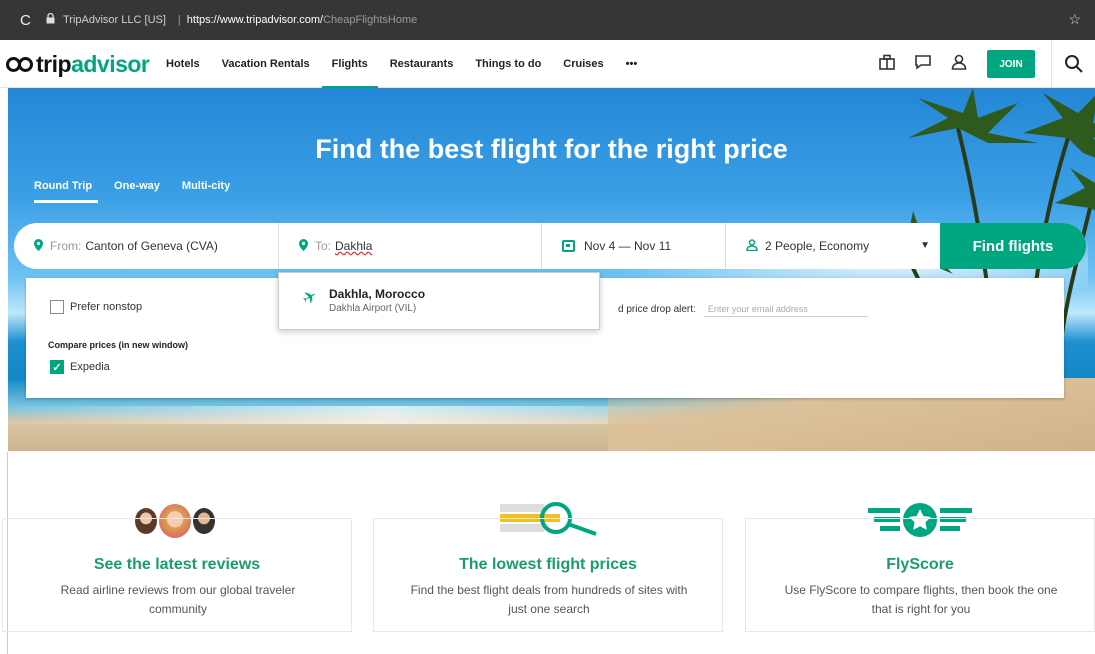 Image resolution: width=1095 pixels, height=654 pixels. Describe the element at coordinates (50, 19) in the screenshot. I see `lock-icon` at that location.